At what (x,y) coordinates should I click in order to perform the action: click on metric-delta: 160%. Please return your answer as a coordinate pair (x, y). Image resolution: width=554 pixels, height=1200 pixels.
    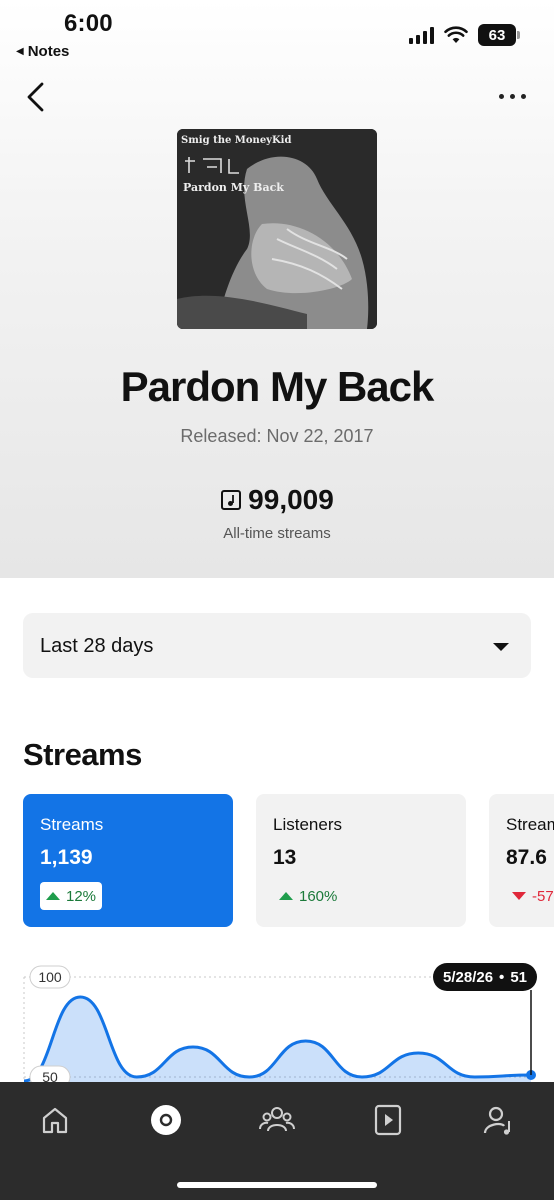
    Looking at the image, I should click on (308, 896).